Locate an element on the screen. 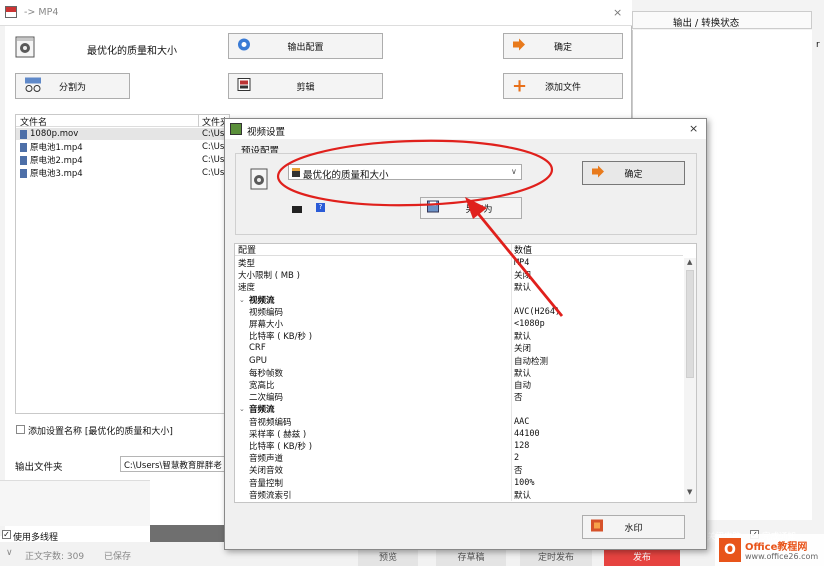 The height and width of the screenshot is (566, 824). grid-row: 宽高比 自动 is located at coordinates (459, 385).